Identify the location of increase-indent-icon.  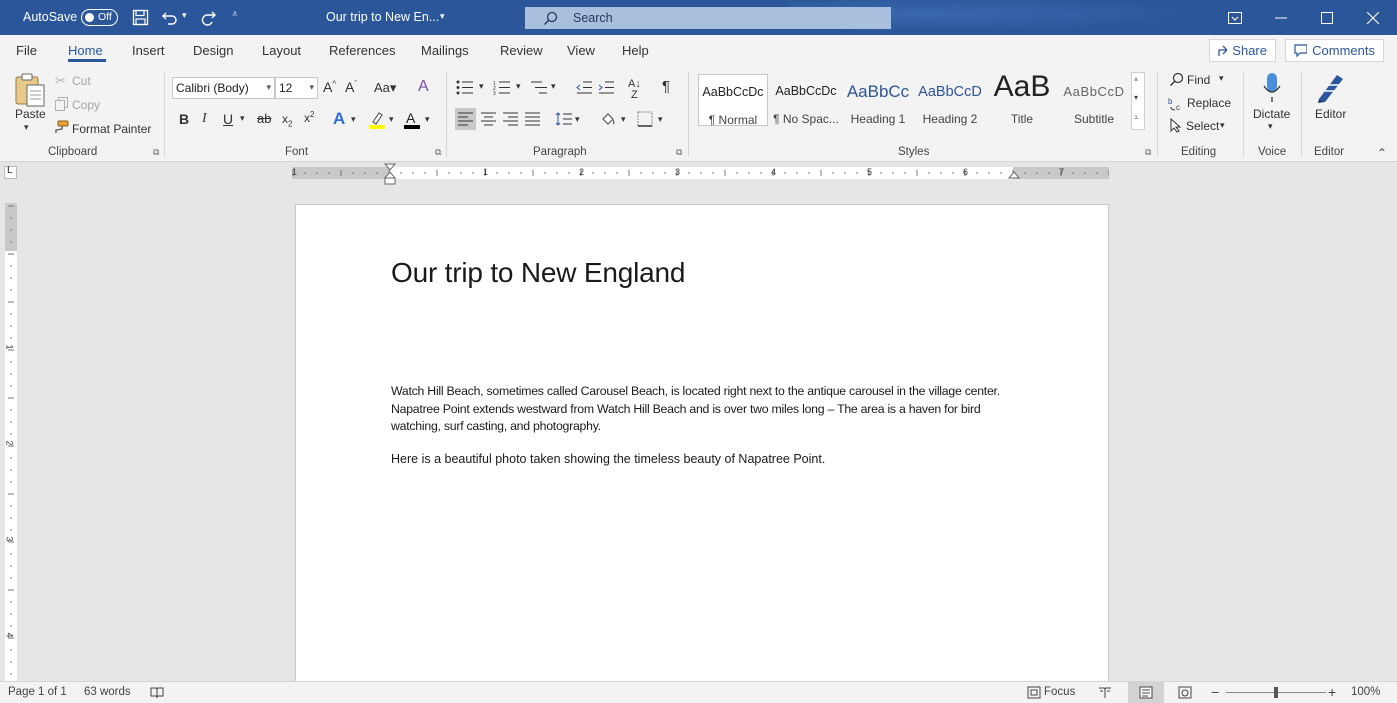
(606, 87).